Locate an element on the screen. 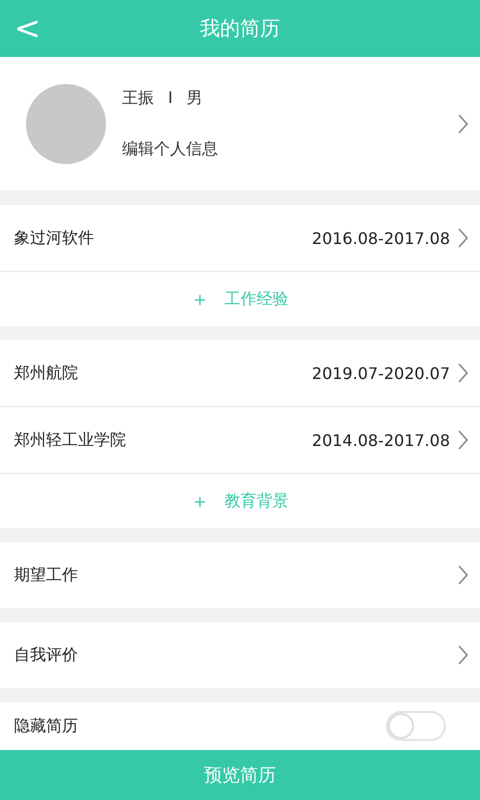 The height and width of the screenshot is (800, 480). row-label: 自我评价 is located at coordinates (46, 655).